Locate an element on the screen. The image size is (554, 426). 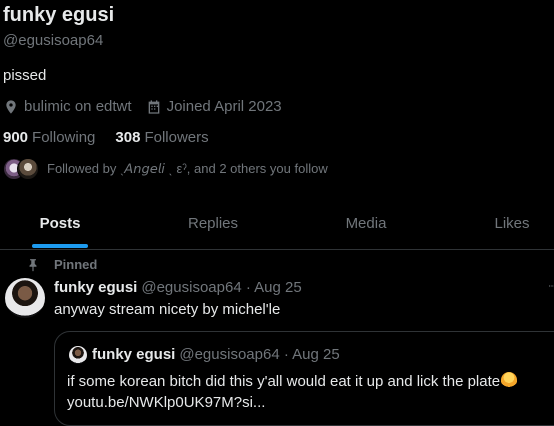
tab-replies: Replies is located at coordinates (213, 223).